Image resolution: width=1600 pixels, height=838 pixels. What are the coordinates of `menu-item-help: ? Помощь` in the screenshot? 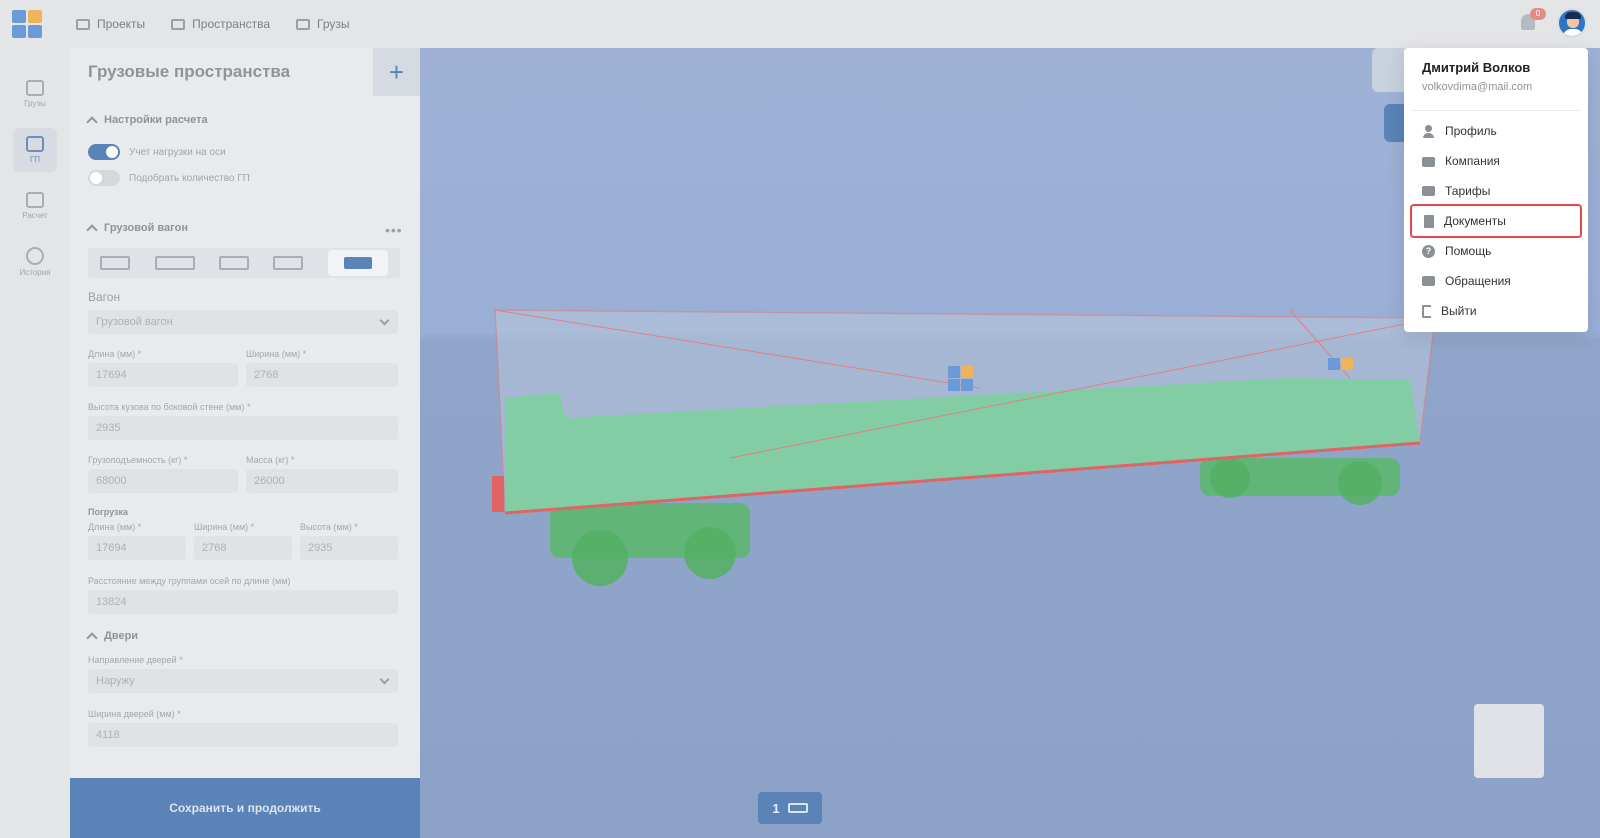 It's located at (1496, 251).